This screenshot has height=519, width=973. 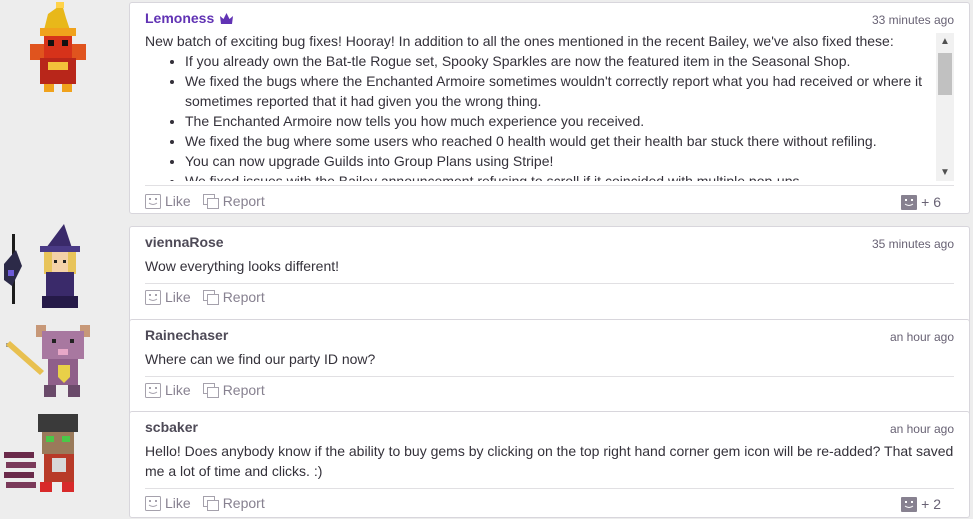 I want to click on username: scbaker, so click(x=171, y=427).